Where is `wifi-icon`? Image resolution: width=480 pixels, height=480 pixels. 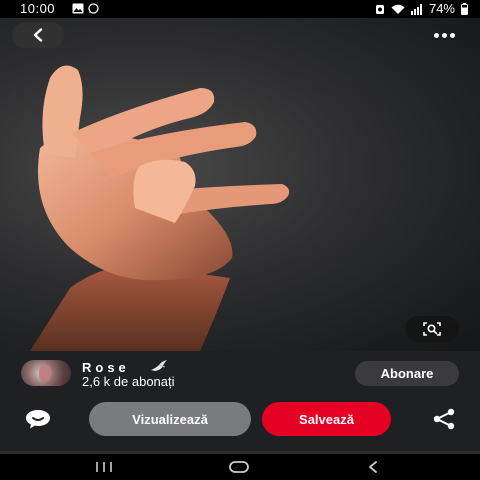 wifi-icon is located at coordinates (398, 9).